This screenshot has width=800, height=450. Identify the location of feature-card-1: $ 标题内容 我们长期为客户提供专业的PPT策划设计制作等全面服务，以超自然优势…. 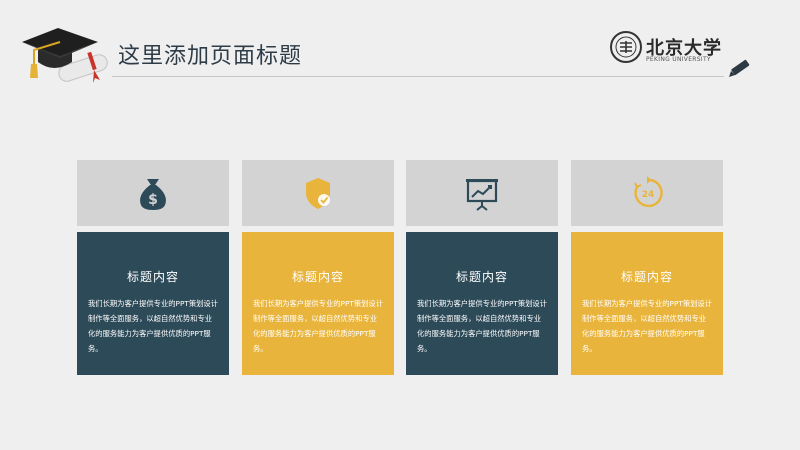
(153, 267).